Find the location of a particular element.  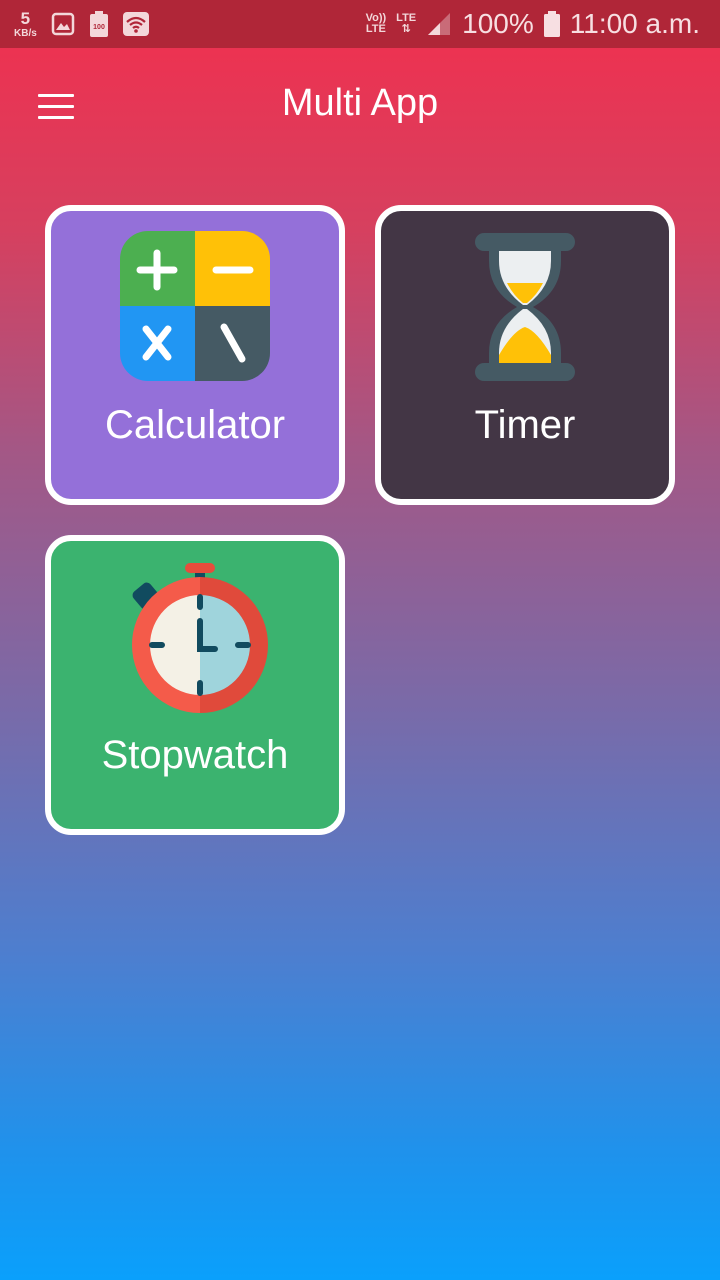

clock: 11:00 a.m. is located at coordinates (634, 23).